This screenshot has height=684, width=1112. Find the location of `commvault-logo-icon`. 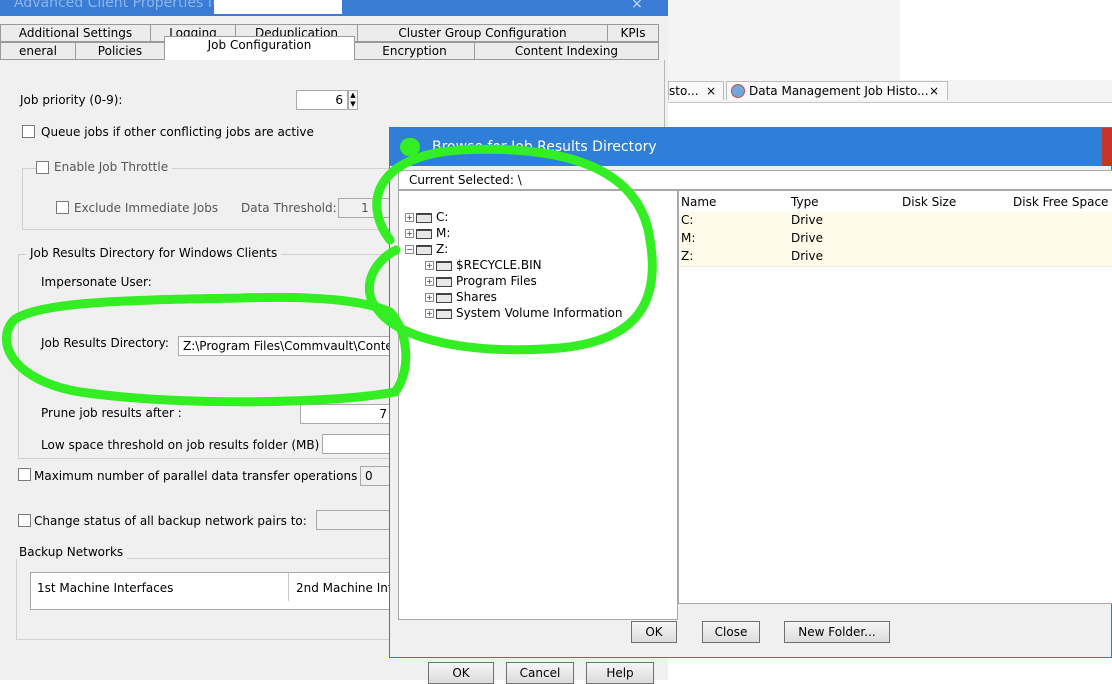

commvault-logo-icon is located at coordinates (410, 147).